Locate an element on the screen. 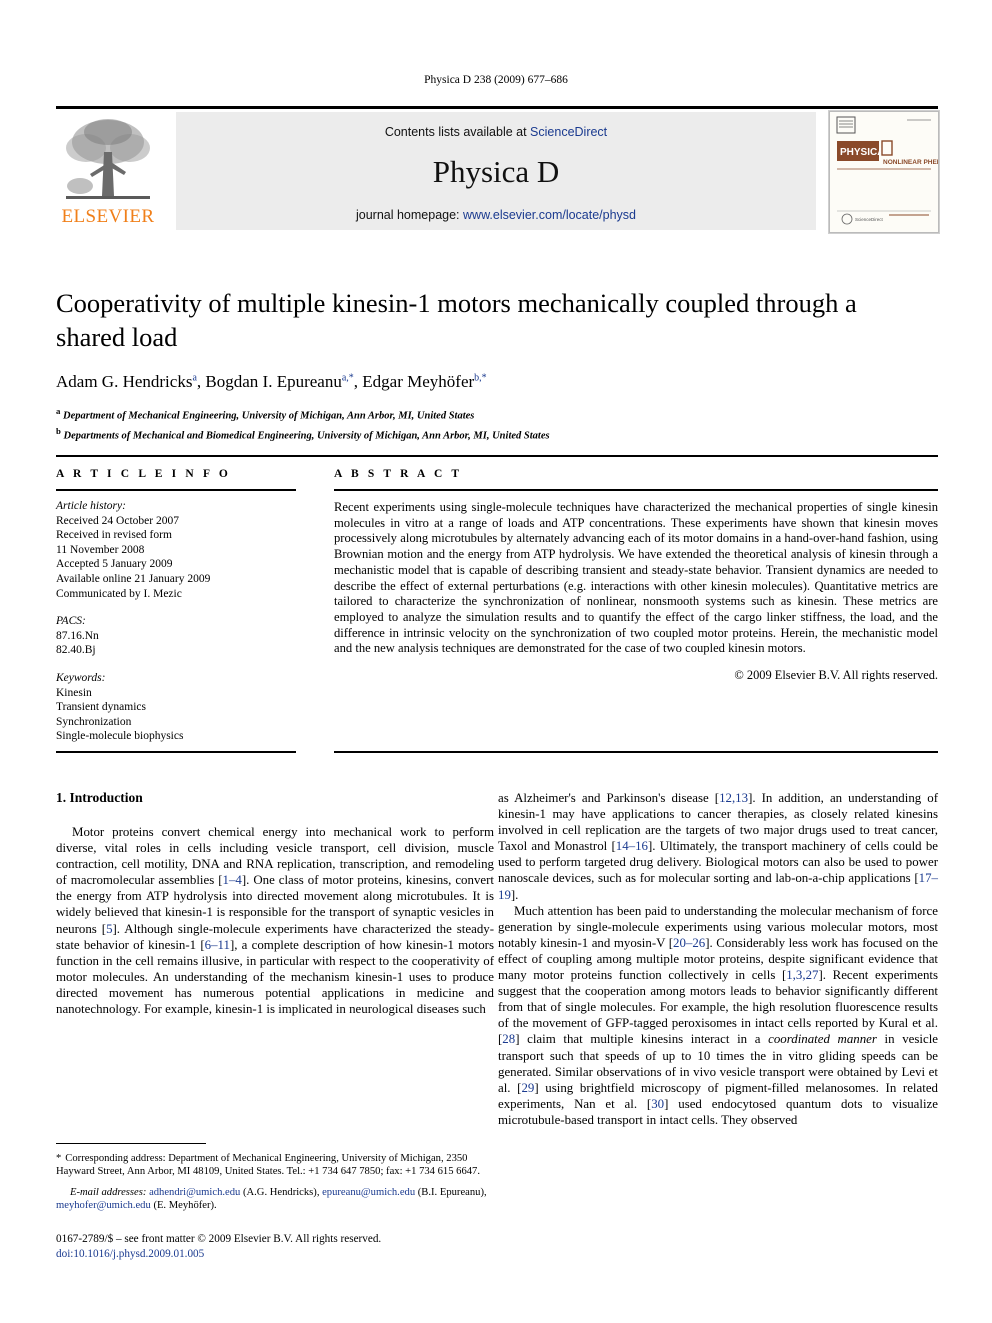  running-head: Physica D 238 (2009) 677–686 is located at coordinates (496, 80).